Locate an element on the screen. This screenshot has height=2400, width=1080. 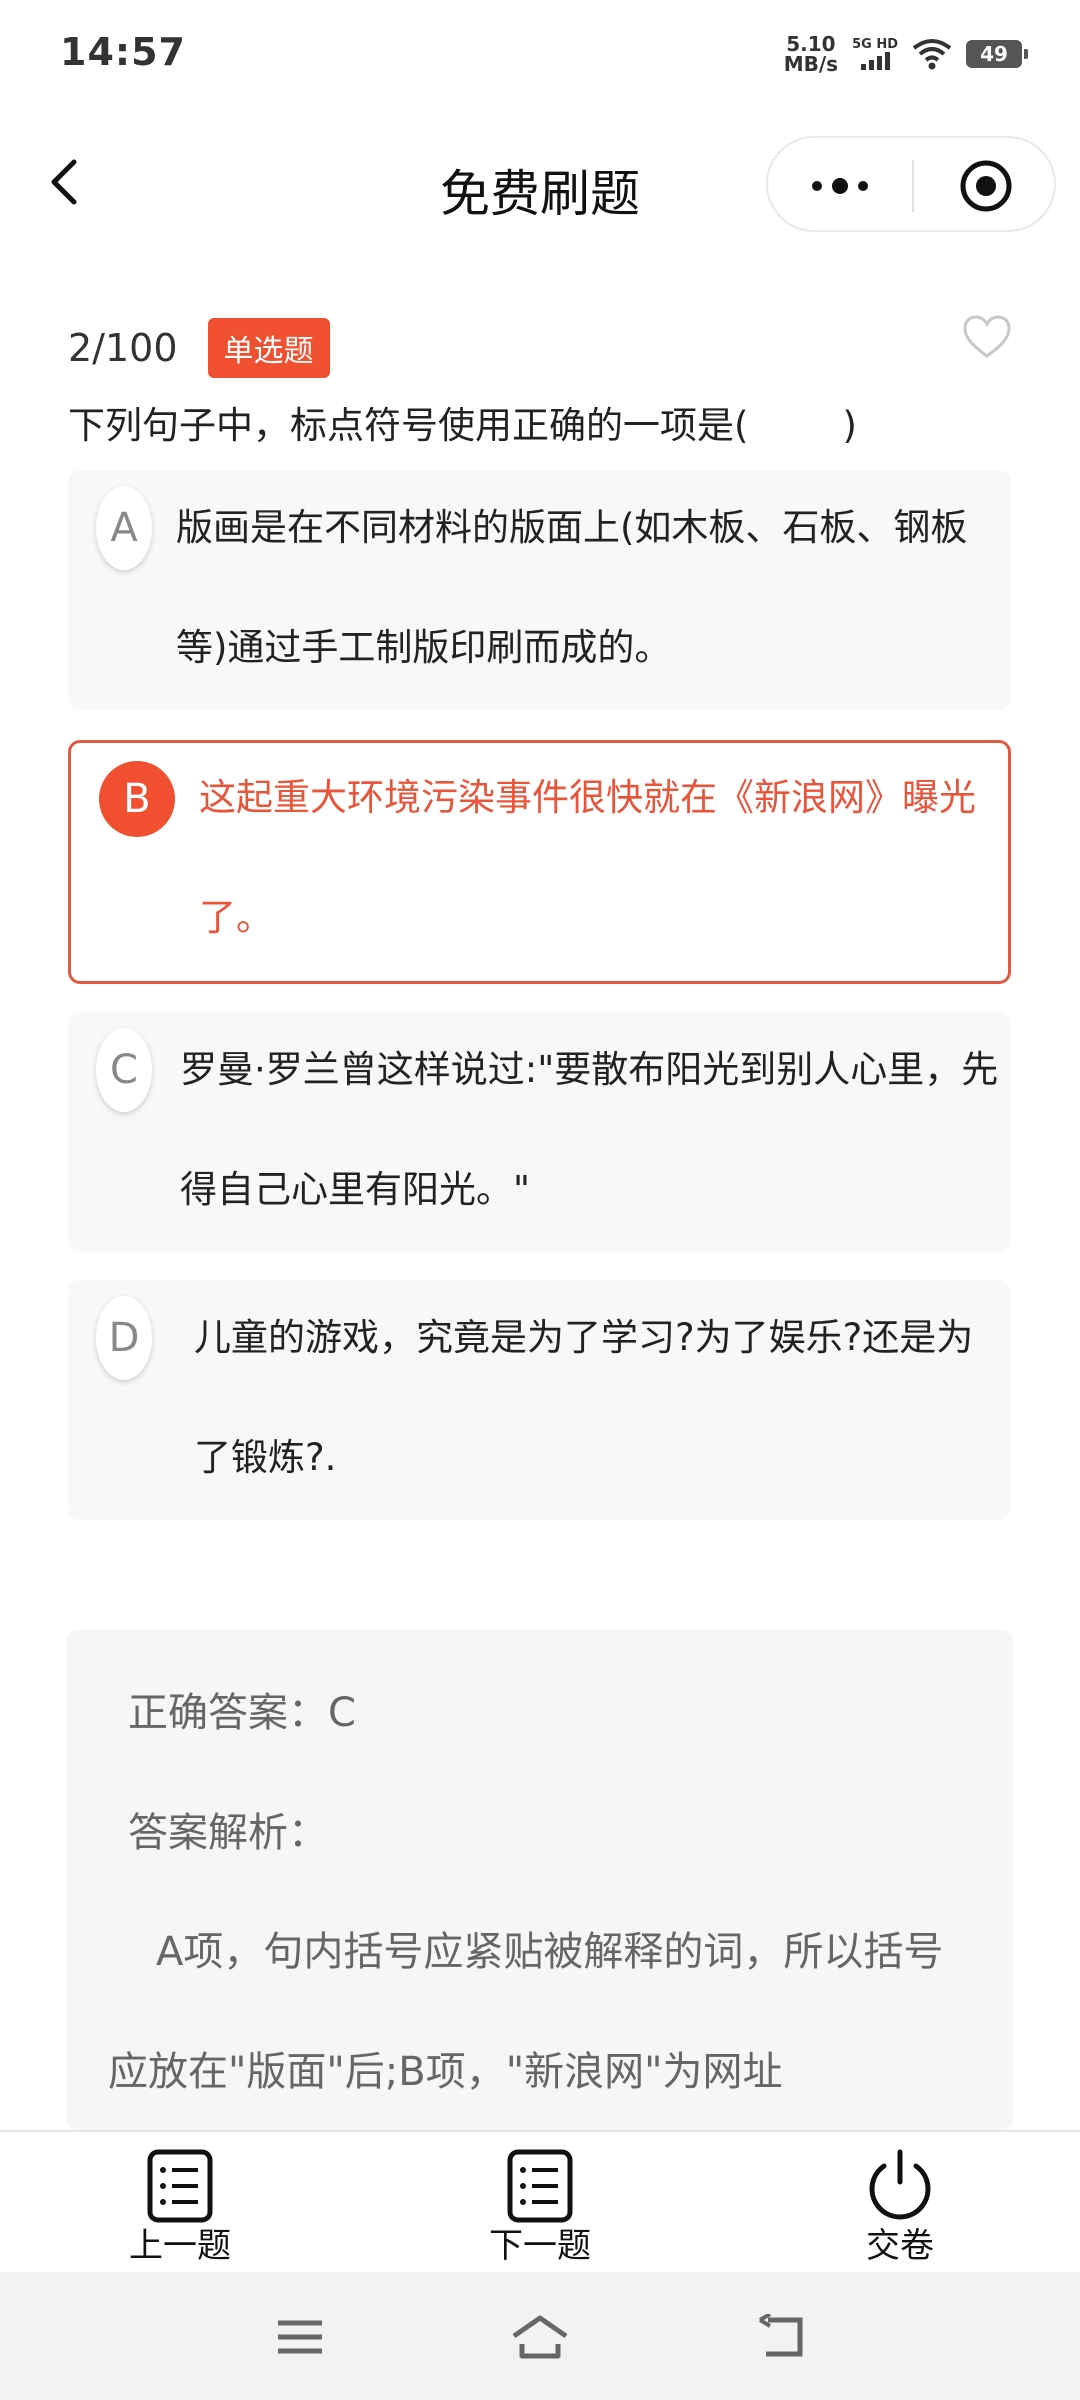
option-text: 这起重大环境污染事件很快就在《新浪网》曝光了。 is located at coordinates (587, 857).